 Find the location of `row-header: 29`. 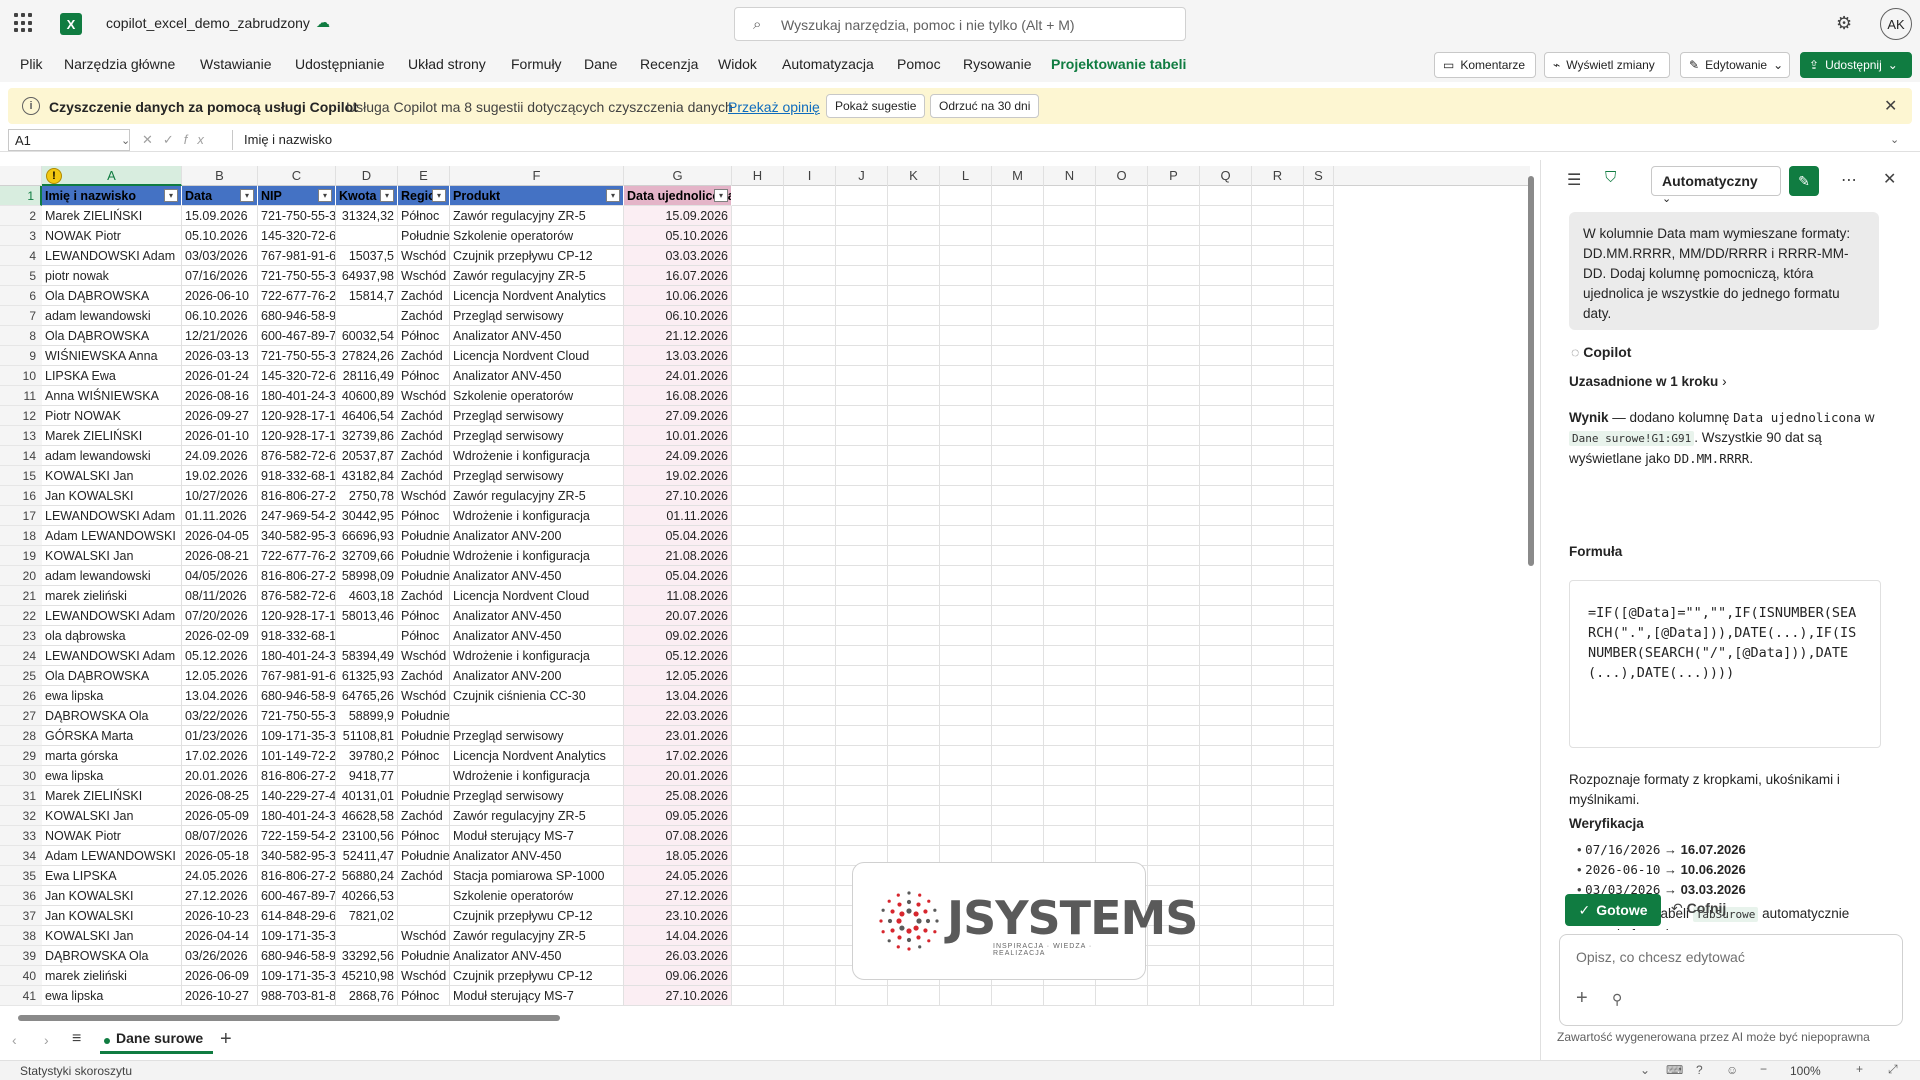

row-header: 29 is located at coordinates (21, 756).